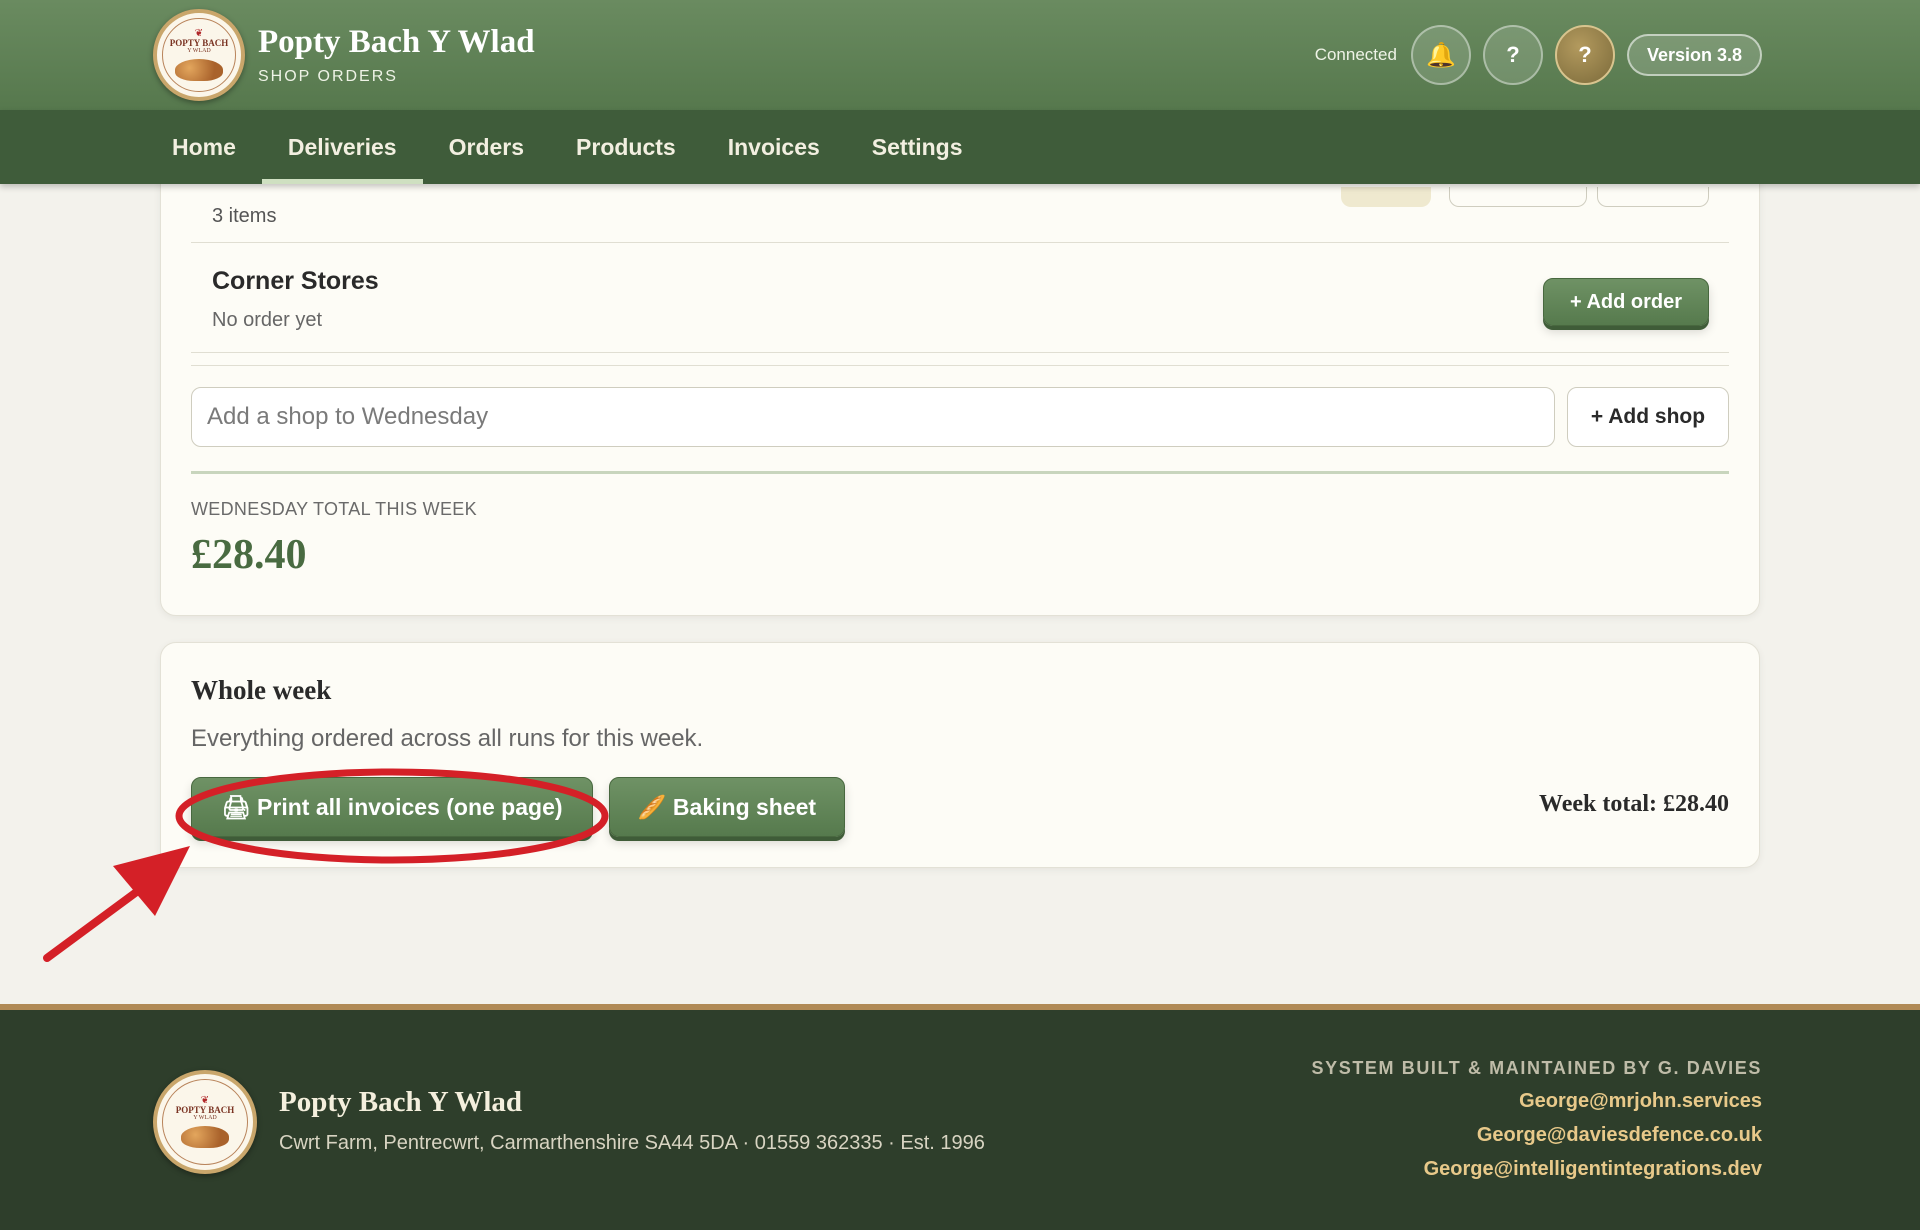  Describe the element at coordinates (1626, 302) in the screenshot. I see `add-order-button: + Add order` at that location.